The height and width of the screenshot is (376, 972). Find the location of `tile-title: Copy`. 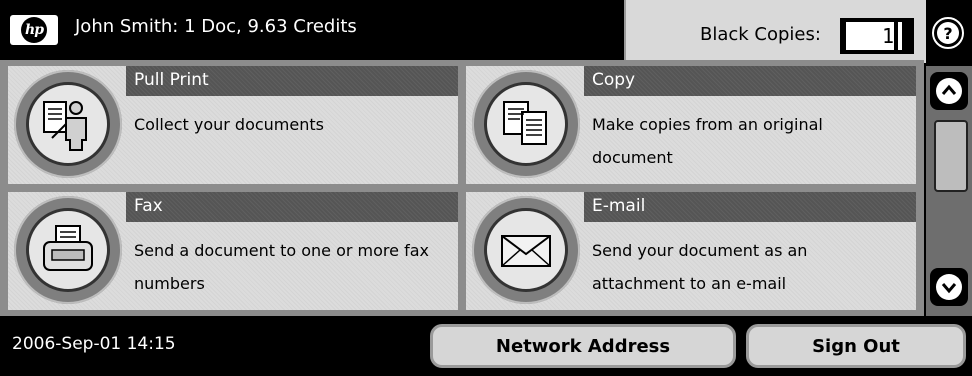

tile-title: Copy is located at coordinates (614, 80).